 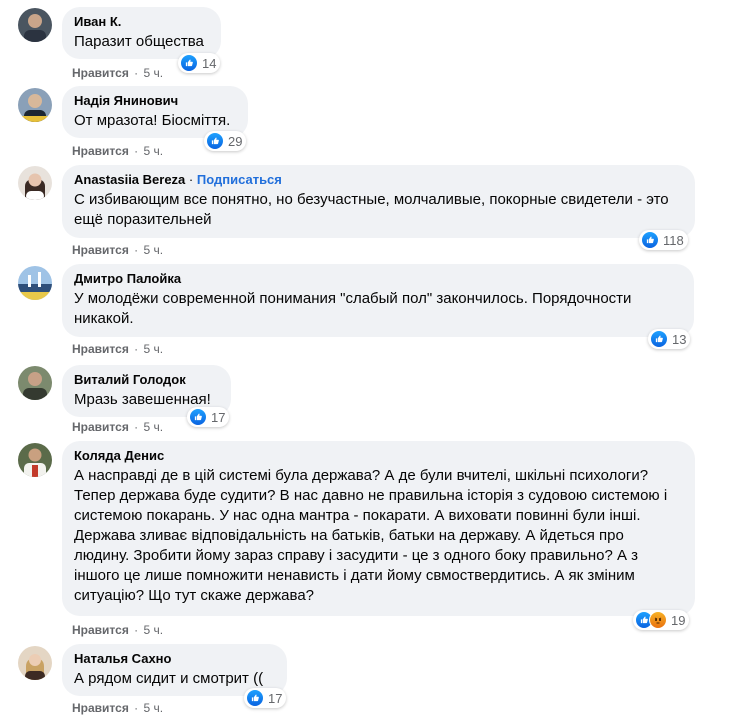 What do you see at coordinates (378, 456) in the screenshot?
I see `comment-author: Коляда Денис` at bounding box center [378, 456].